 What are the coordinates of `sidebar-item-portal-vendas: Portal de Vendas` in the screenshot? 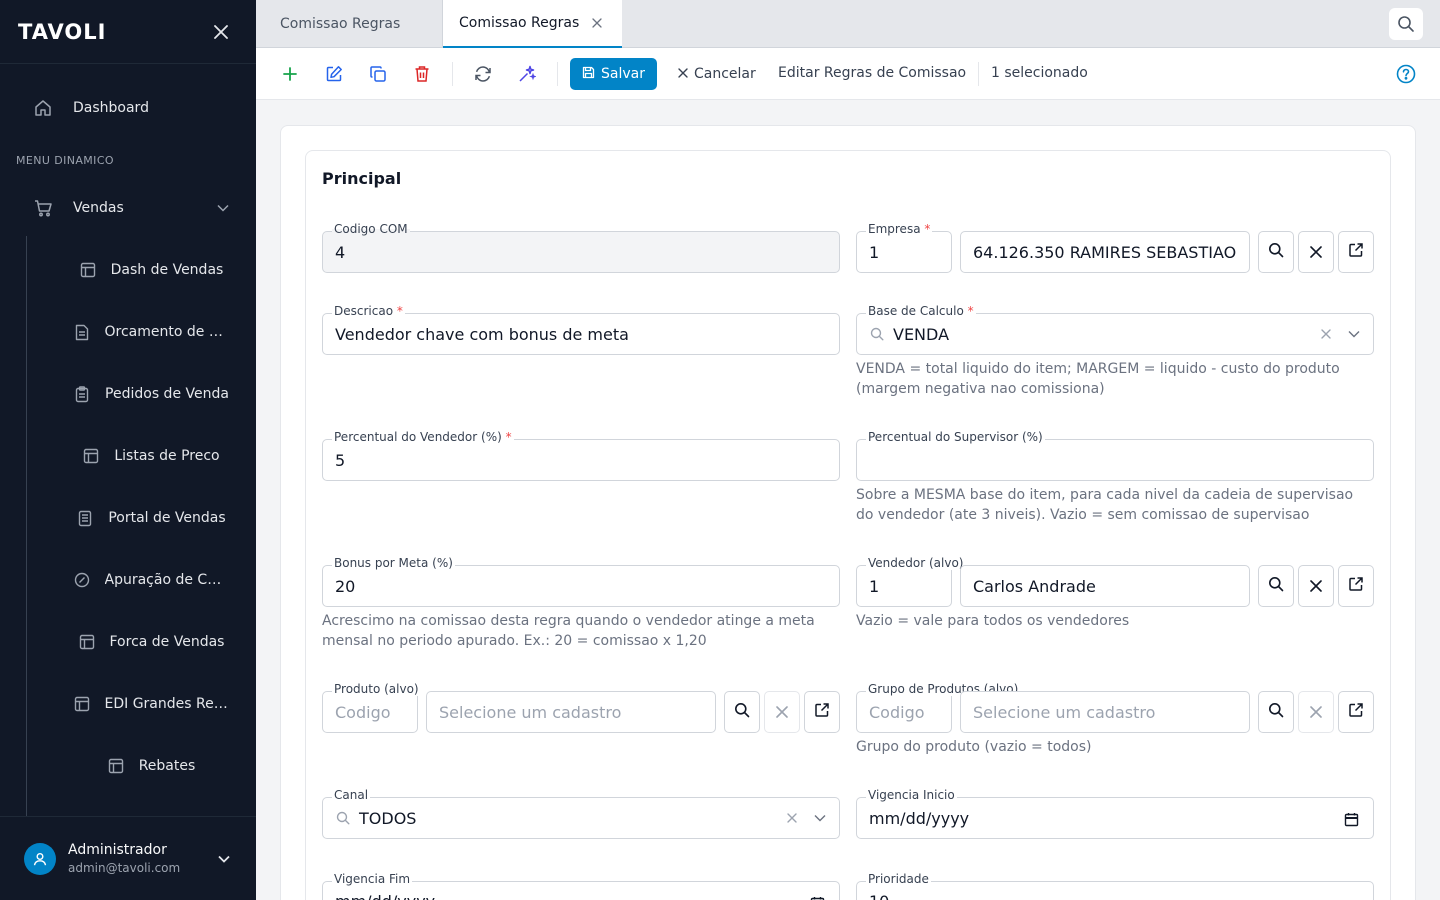 It's located at (151, 518).